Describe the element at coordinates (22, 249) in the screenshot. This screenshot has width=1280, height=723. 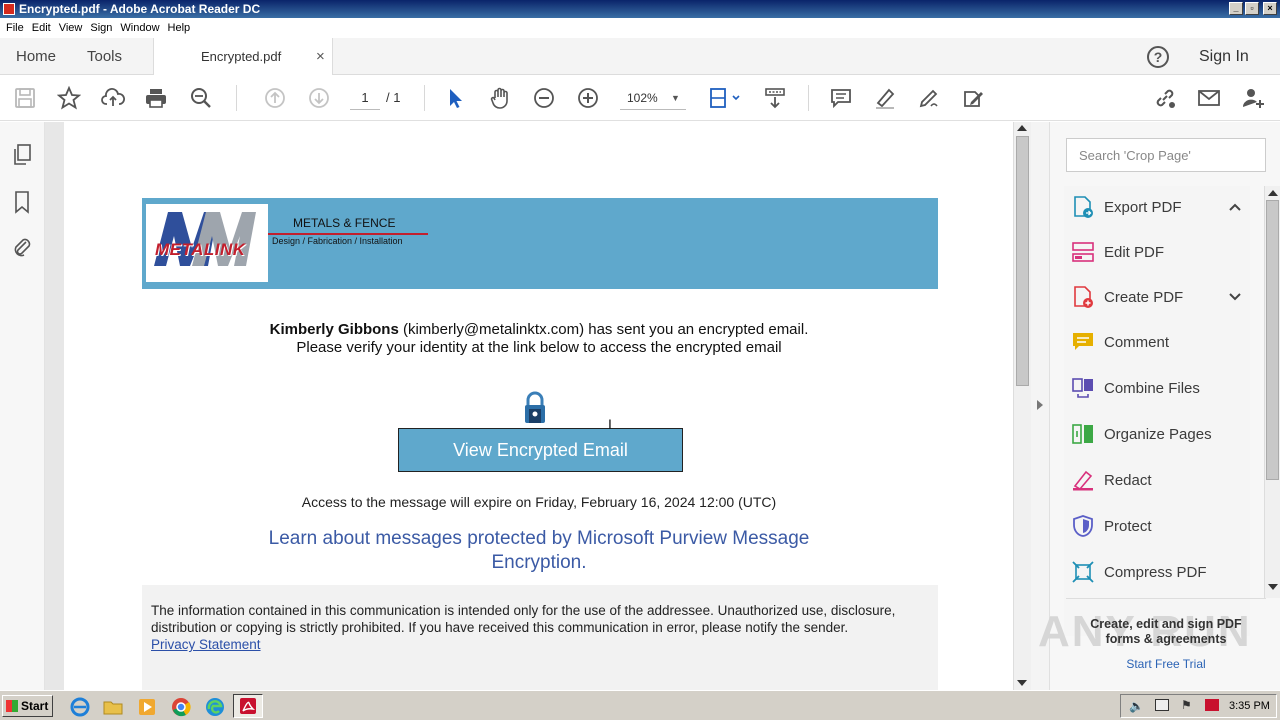
I see `attachments-icon` at that location.